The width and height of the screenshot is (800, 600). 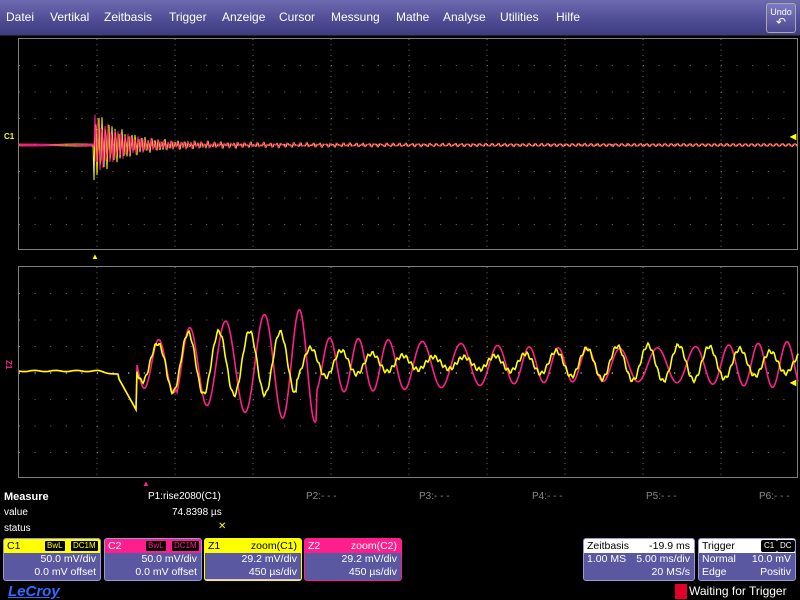 I want to click on c2-descriptor-box: C2 BwL DC1M 50.0 mV/div 0.0 mV offset, so click(x=153, y=559).